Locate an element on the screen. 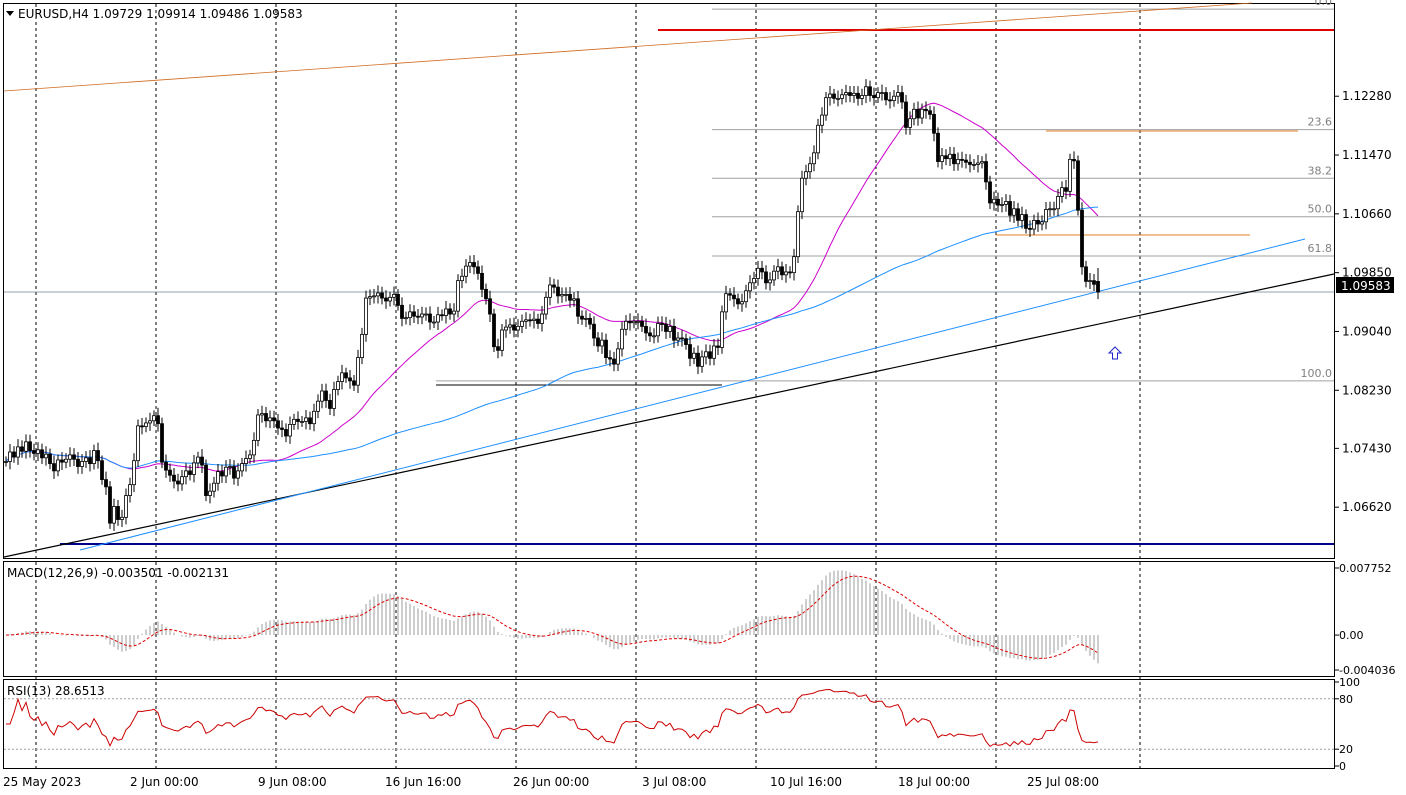  macd-signal-line is located at coordinates (552, 617).